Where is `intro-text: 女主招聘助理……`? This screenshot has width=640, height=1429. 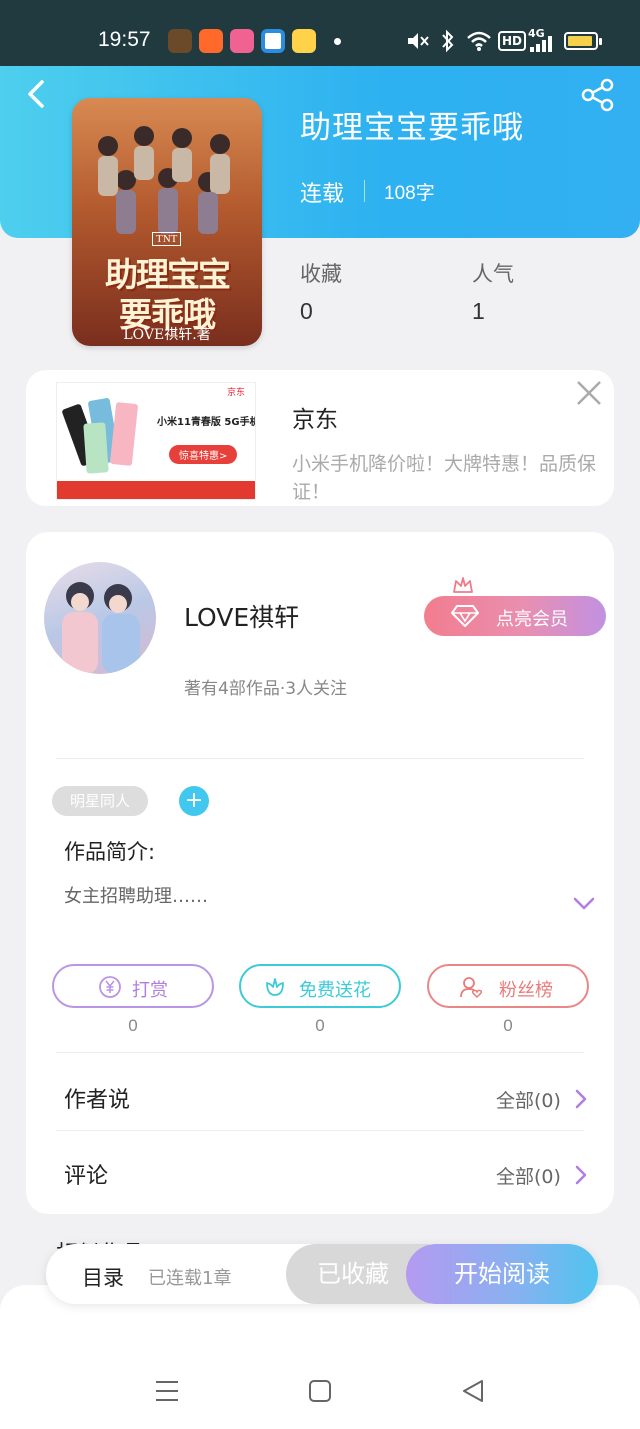
intro-text: 女主招聘助理…… is located at coordinates (136, 896).